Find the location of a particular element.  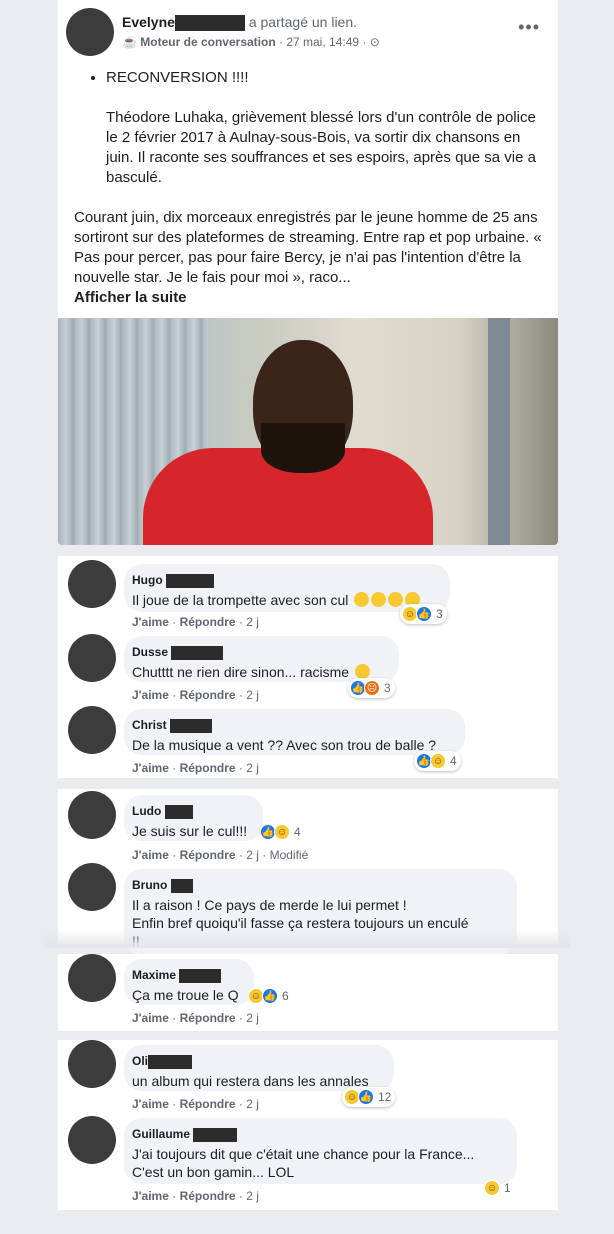

group-icon: ☕ is located at coordinates (129, 42).